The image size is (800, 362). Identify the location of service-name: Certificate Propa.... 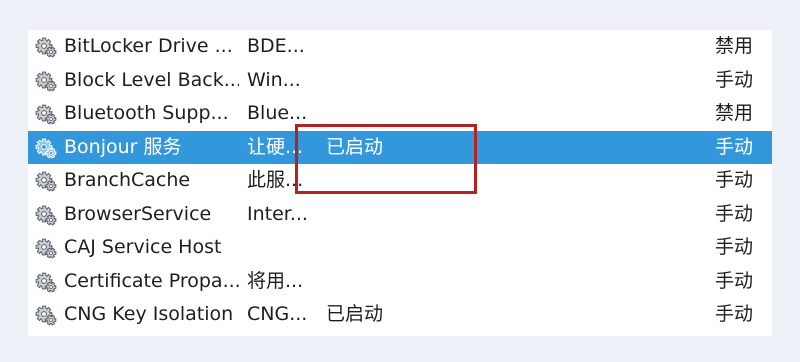
(151, 280).